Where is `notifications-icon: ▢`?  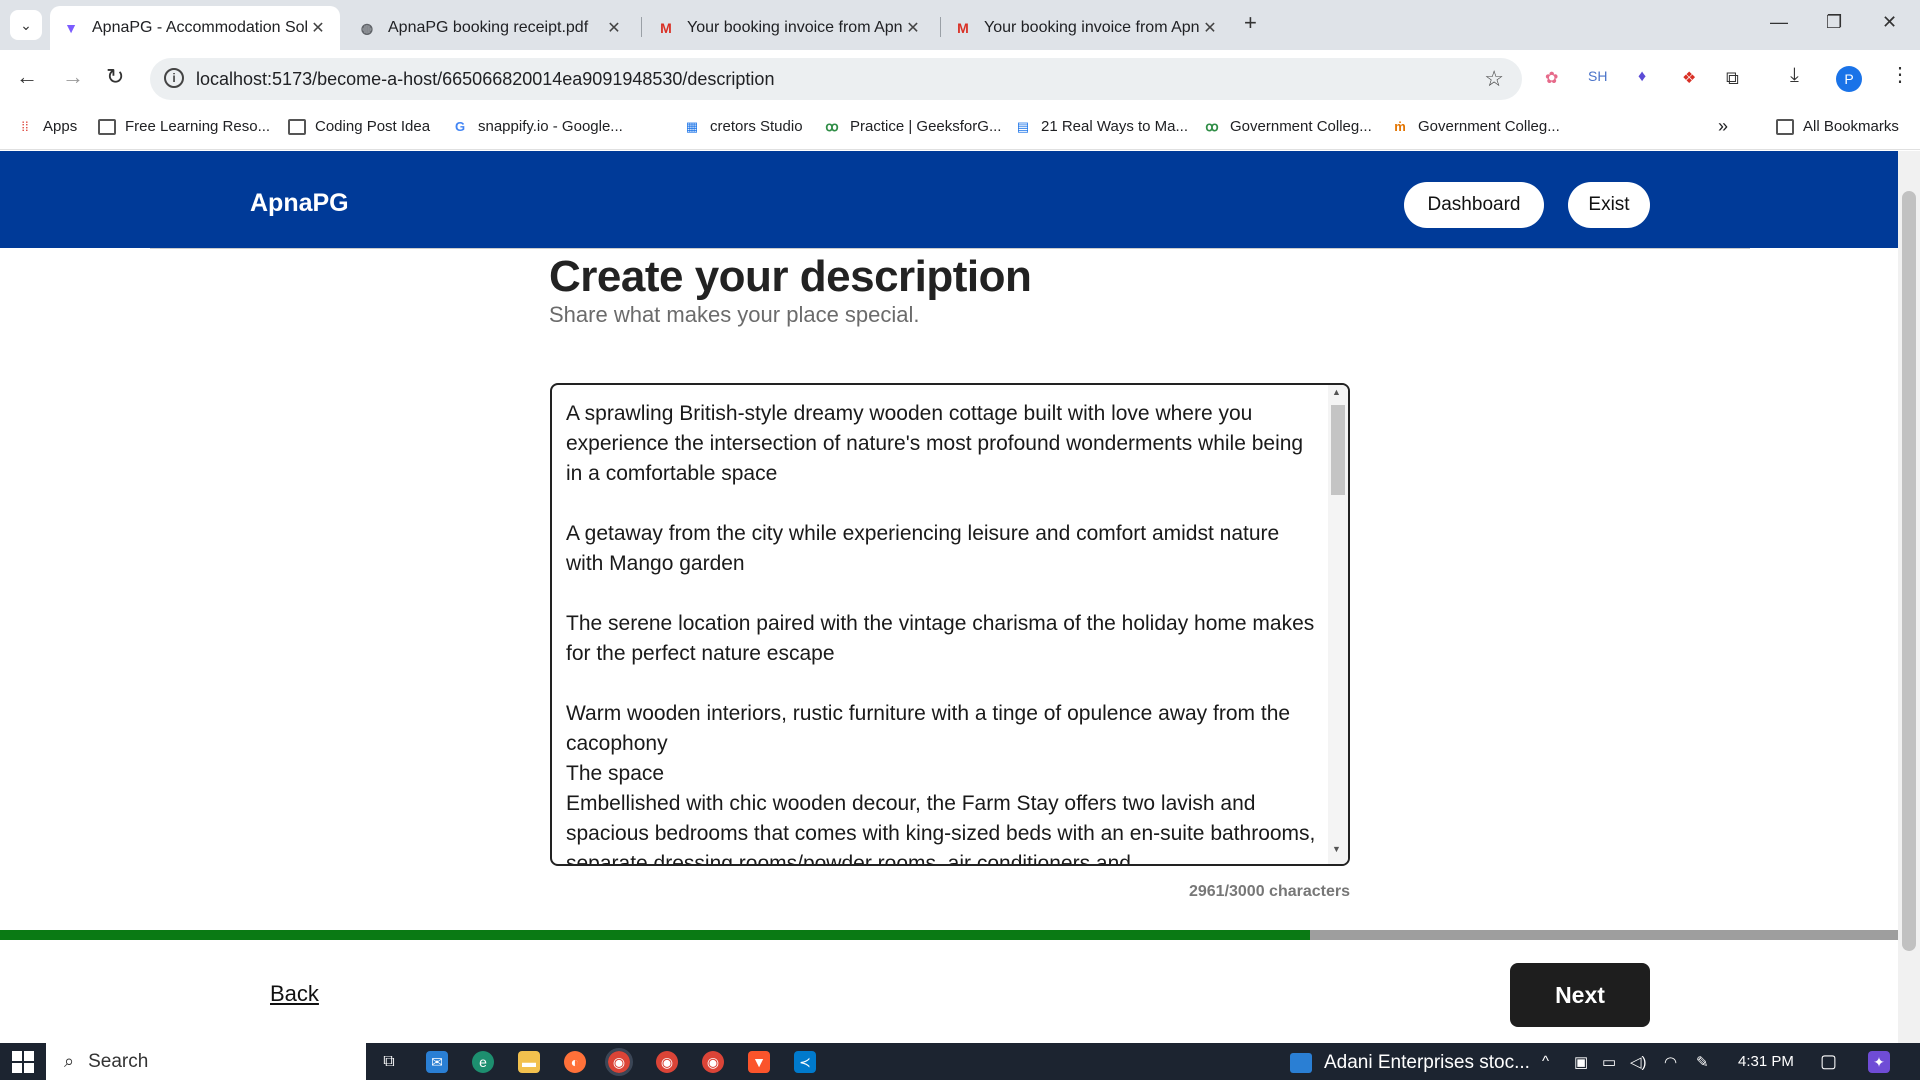
notifications-icon: ▢ is located at coordinates (1828, 1061).